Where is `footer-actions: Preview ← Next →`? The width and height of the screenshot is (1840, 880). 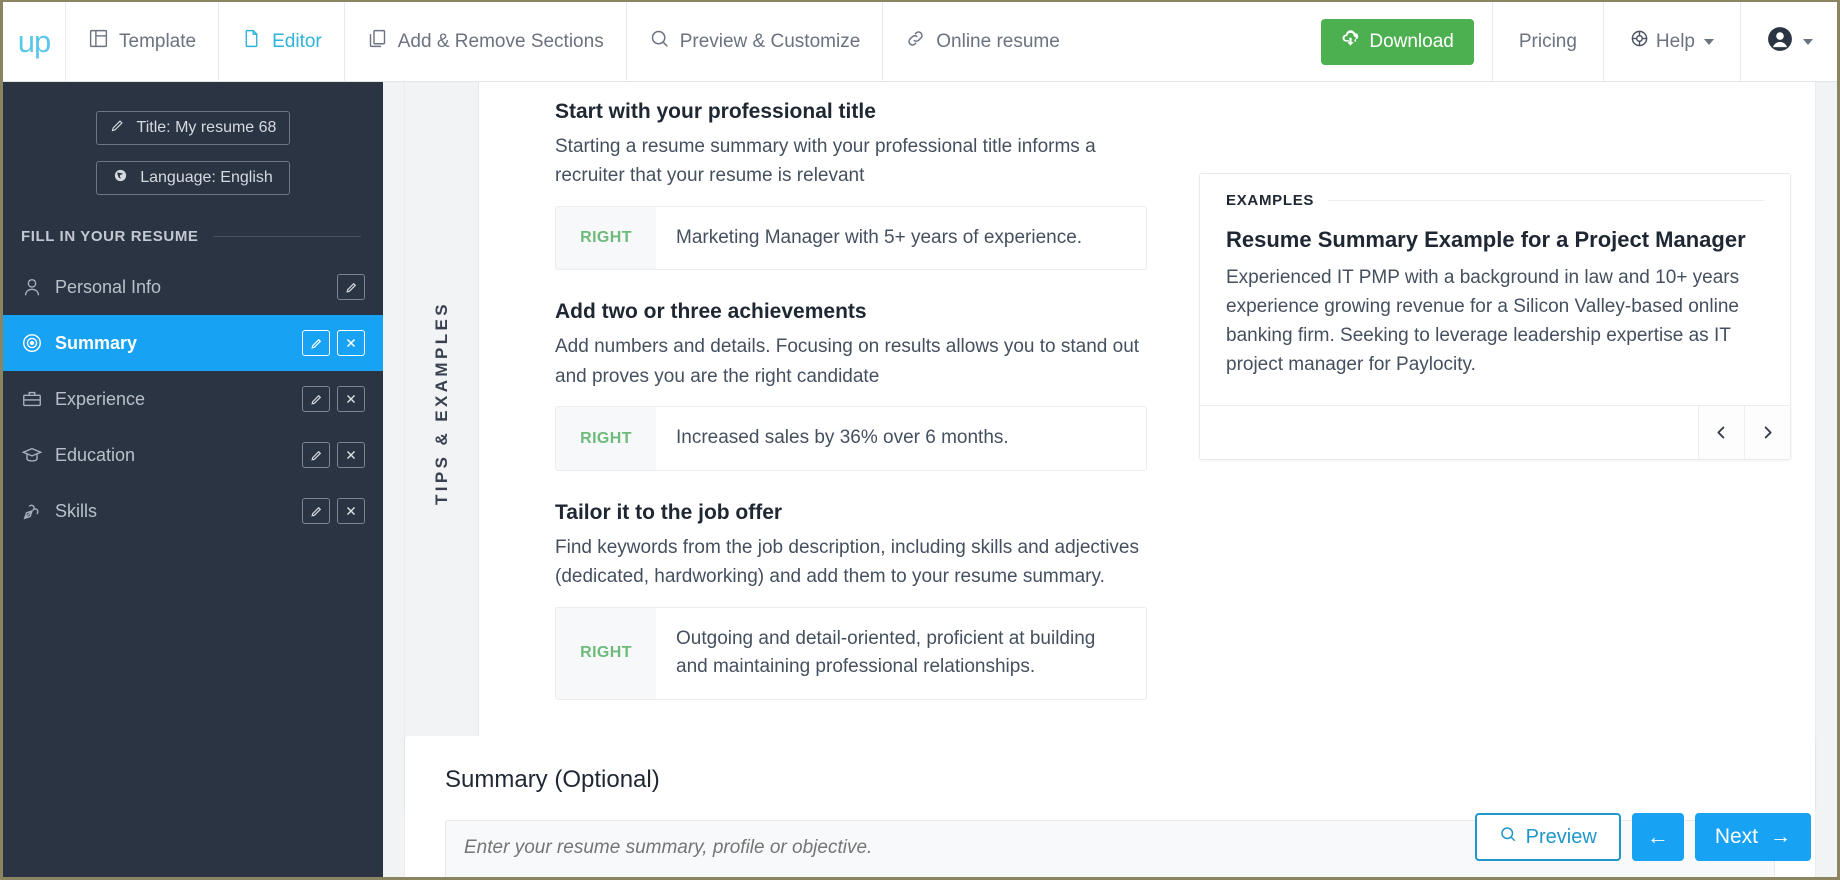 footer-actions: Preview ← Next → is located at coordinates (1642, 837).